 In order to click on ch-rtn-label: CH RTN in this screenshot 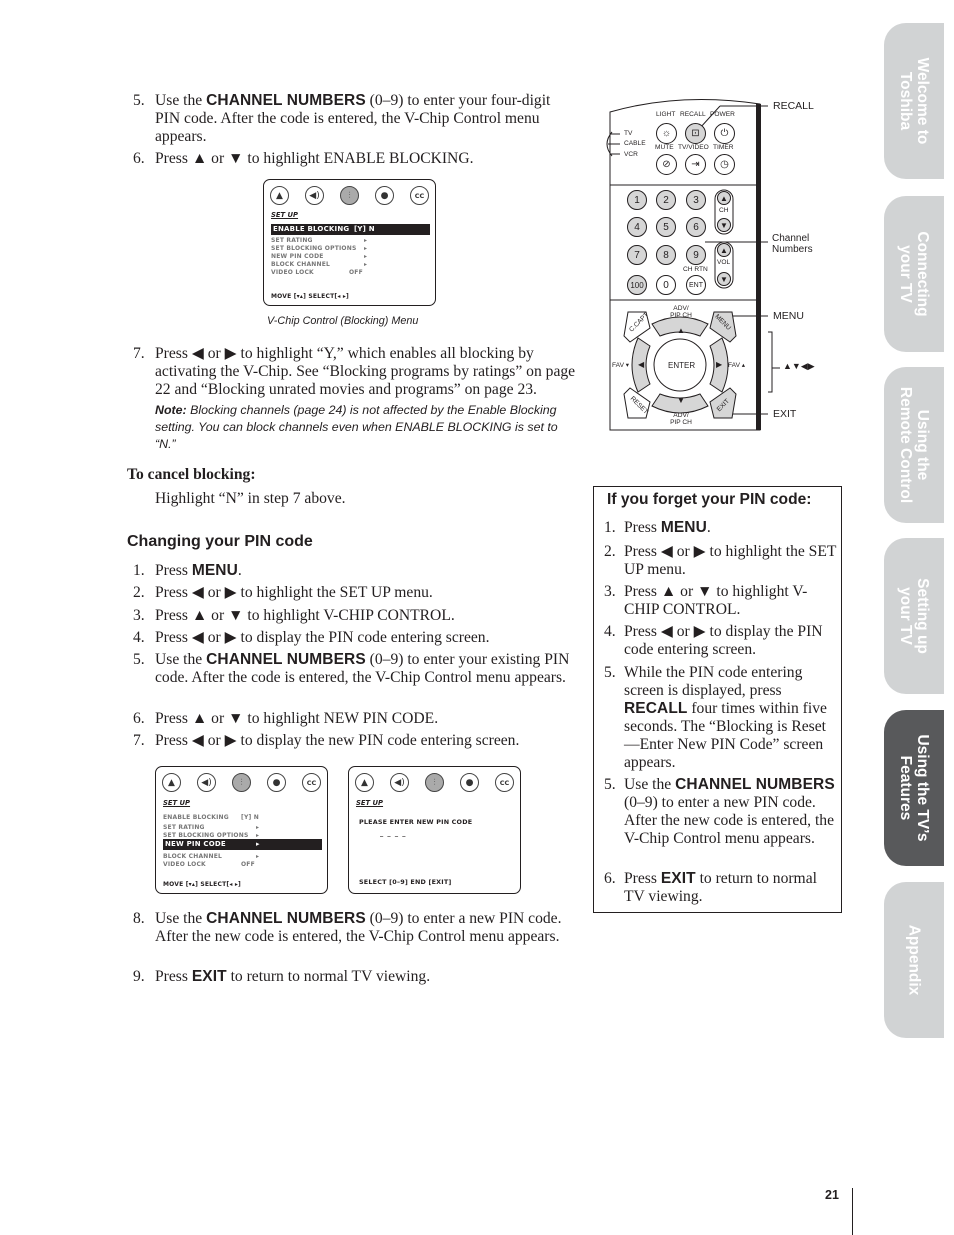, I will do `click(695, 269)`.